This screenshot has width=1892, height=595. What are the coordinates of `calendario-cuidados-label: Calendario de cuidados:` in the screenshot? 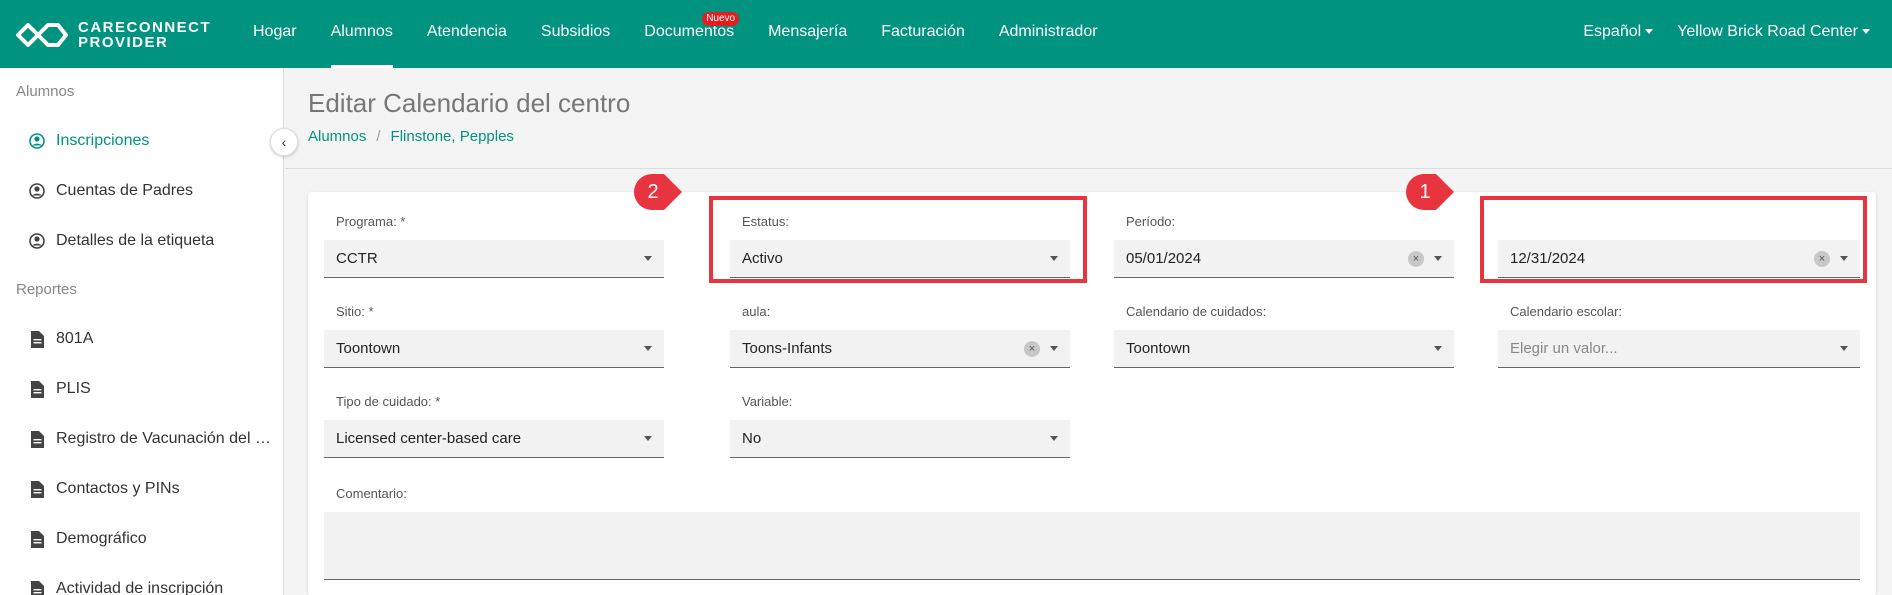 It's located at (1196, 311).